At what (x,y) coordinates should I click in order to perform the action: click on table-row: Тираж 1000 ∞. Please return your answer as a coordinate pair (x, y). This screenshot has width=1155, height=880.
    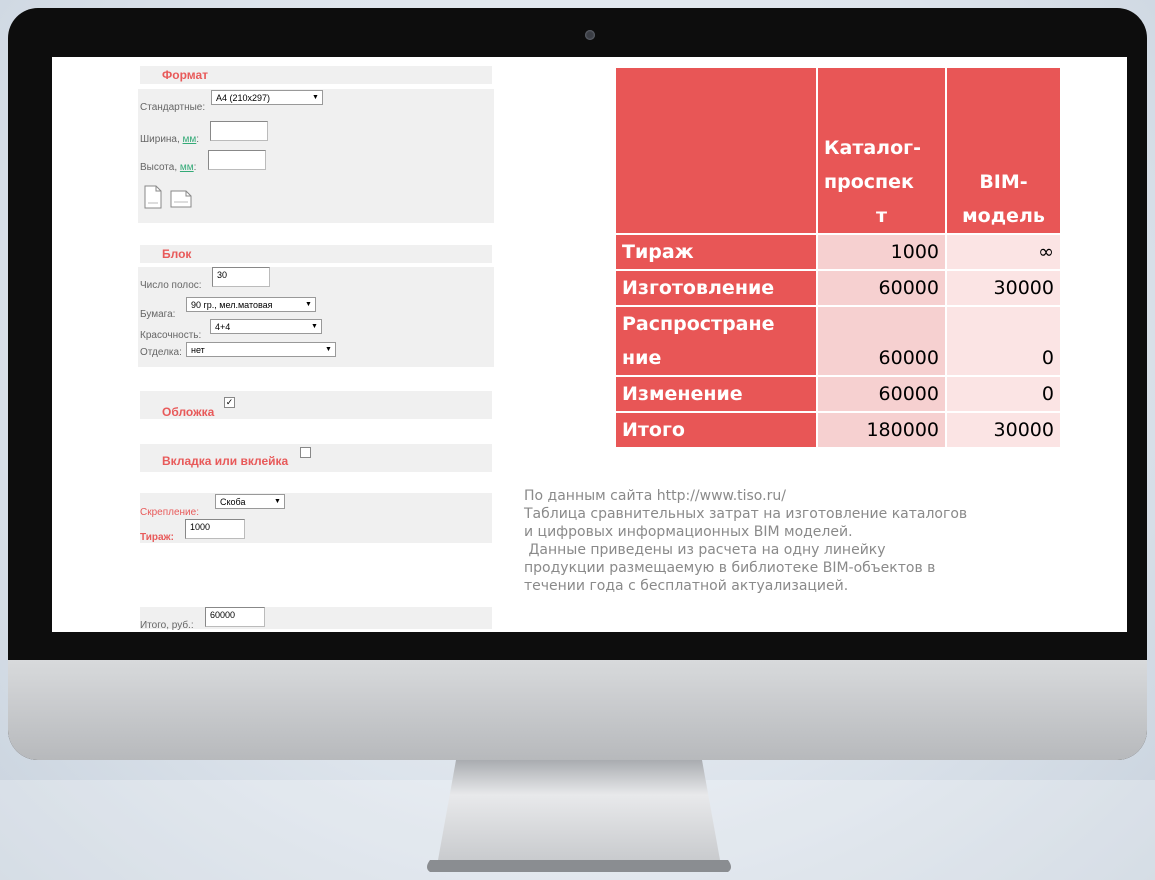
    Looking at the image, I should click on (838, 252).